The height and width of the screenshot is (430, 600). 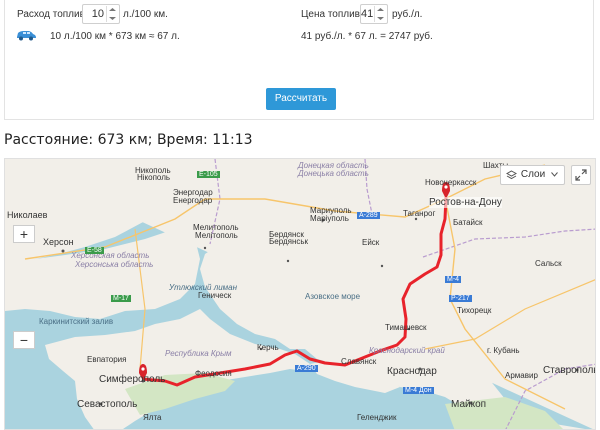 I want to click on car-icon, so click(x=26, y=36).